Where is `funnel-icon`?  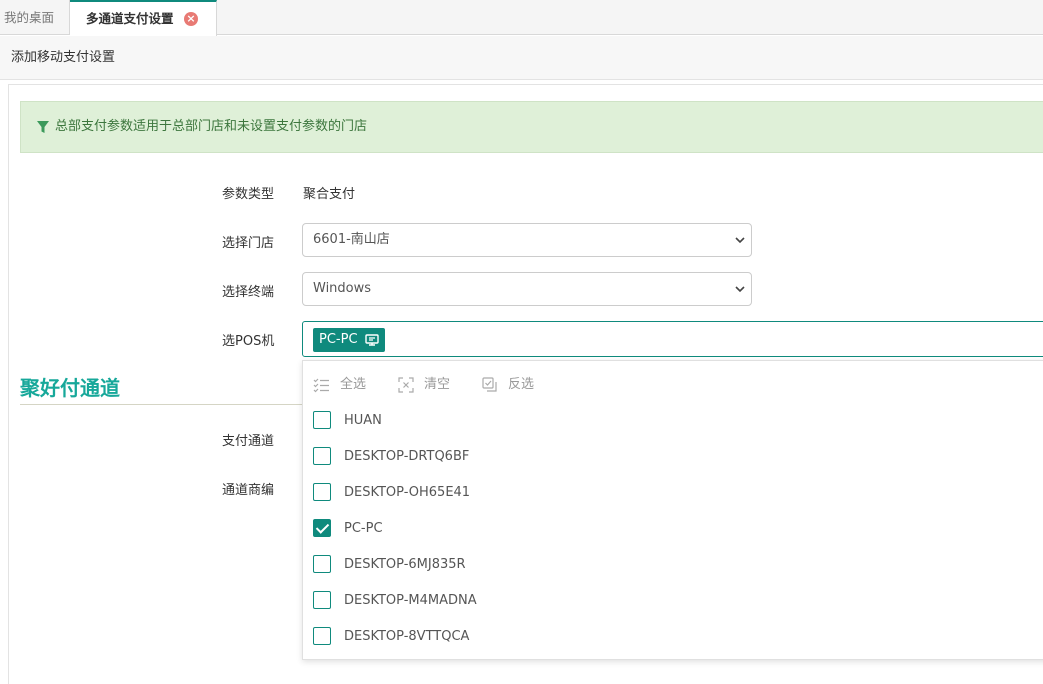
funnel-icon is located at coordinates (43, 127).